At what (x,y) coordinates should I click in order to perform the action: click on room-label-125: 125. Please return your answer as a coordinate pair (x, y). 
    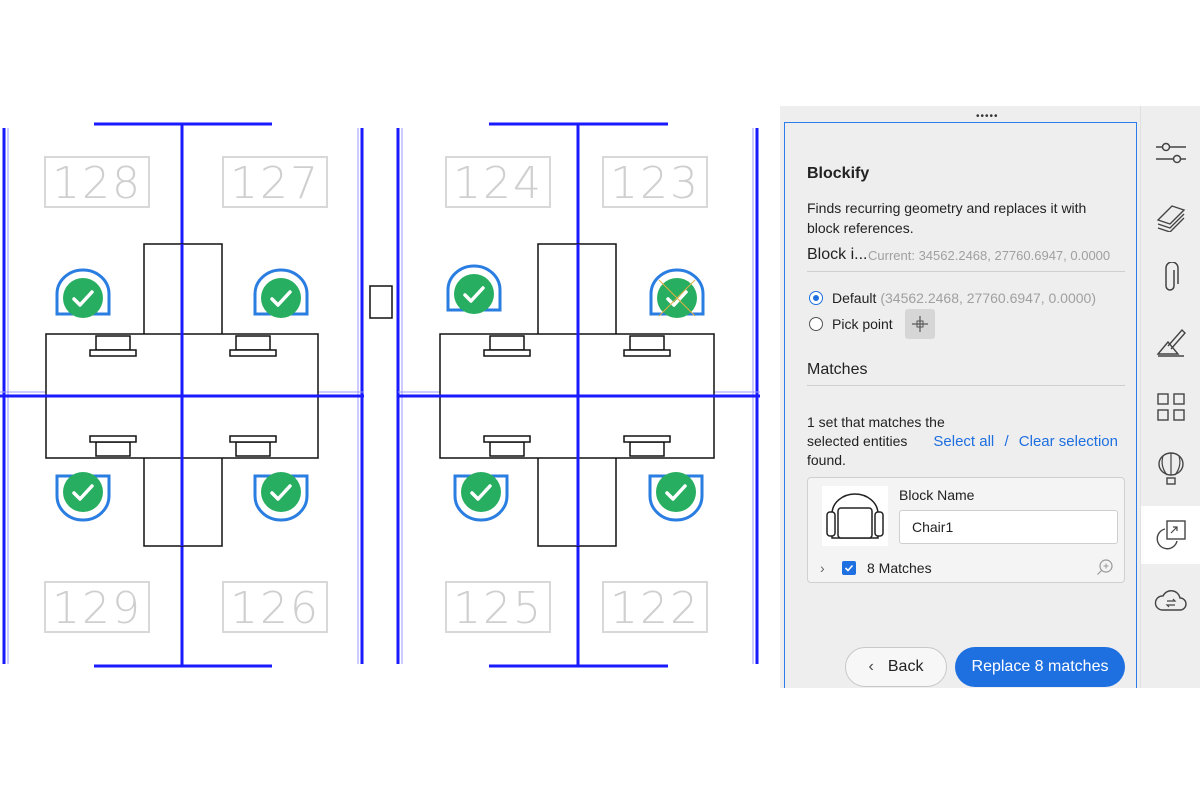
    Looking at the image, I should click on (498, 607).